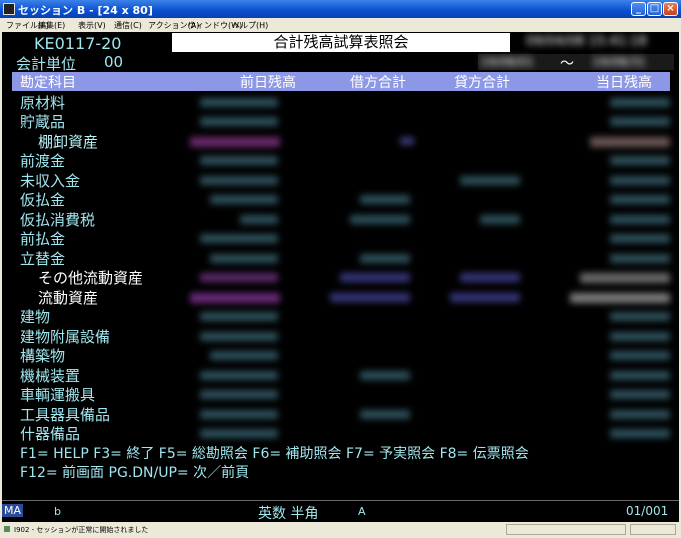  What do you see at coordinates (654, 9) in the screenshot?
I see `maximize-button: □` at bounding box center [654, 9].